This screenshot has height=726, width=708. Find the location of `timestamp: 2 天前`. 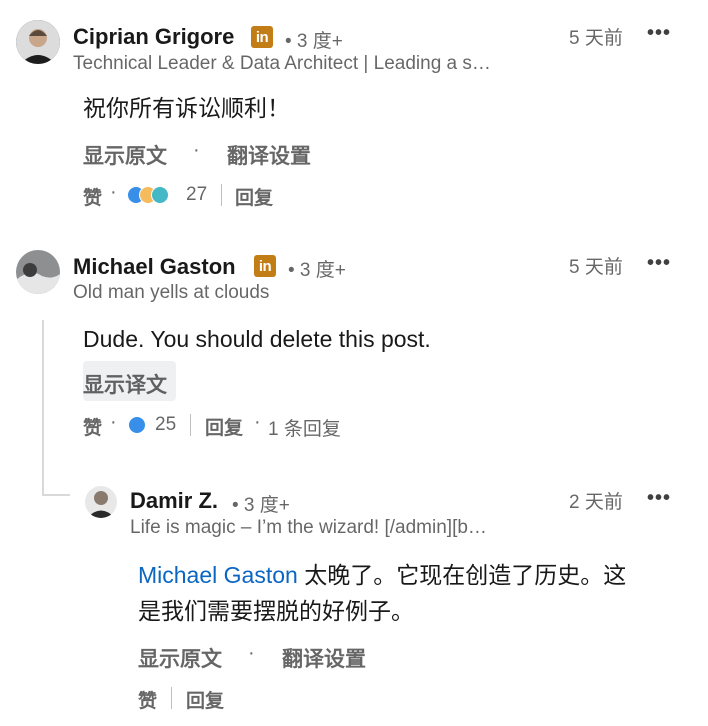

timestamp: 2 天前 is located at coordinates (596, 502).